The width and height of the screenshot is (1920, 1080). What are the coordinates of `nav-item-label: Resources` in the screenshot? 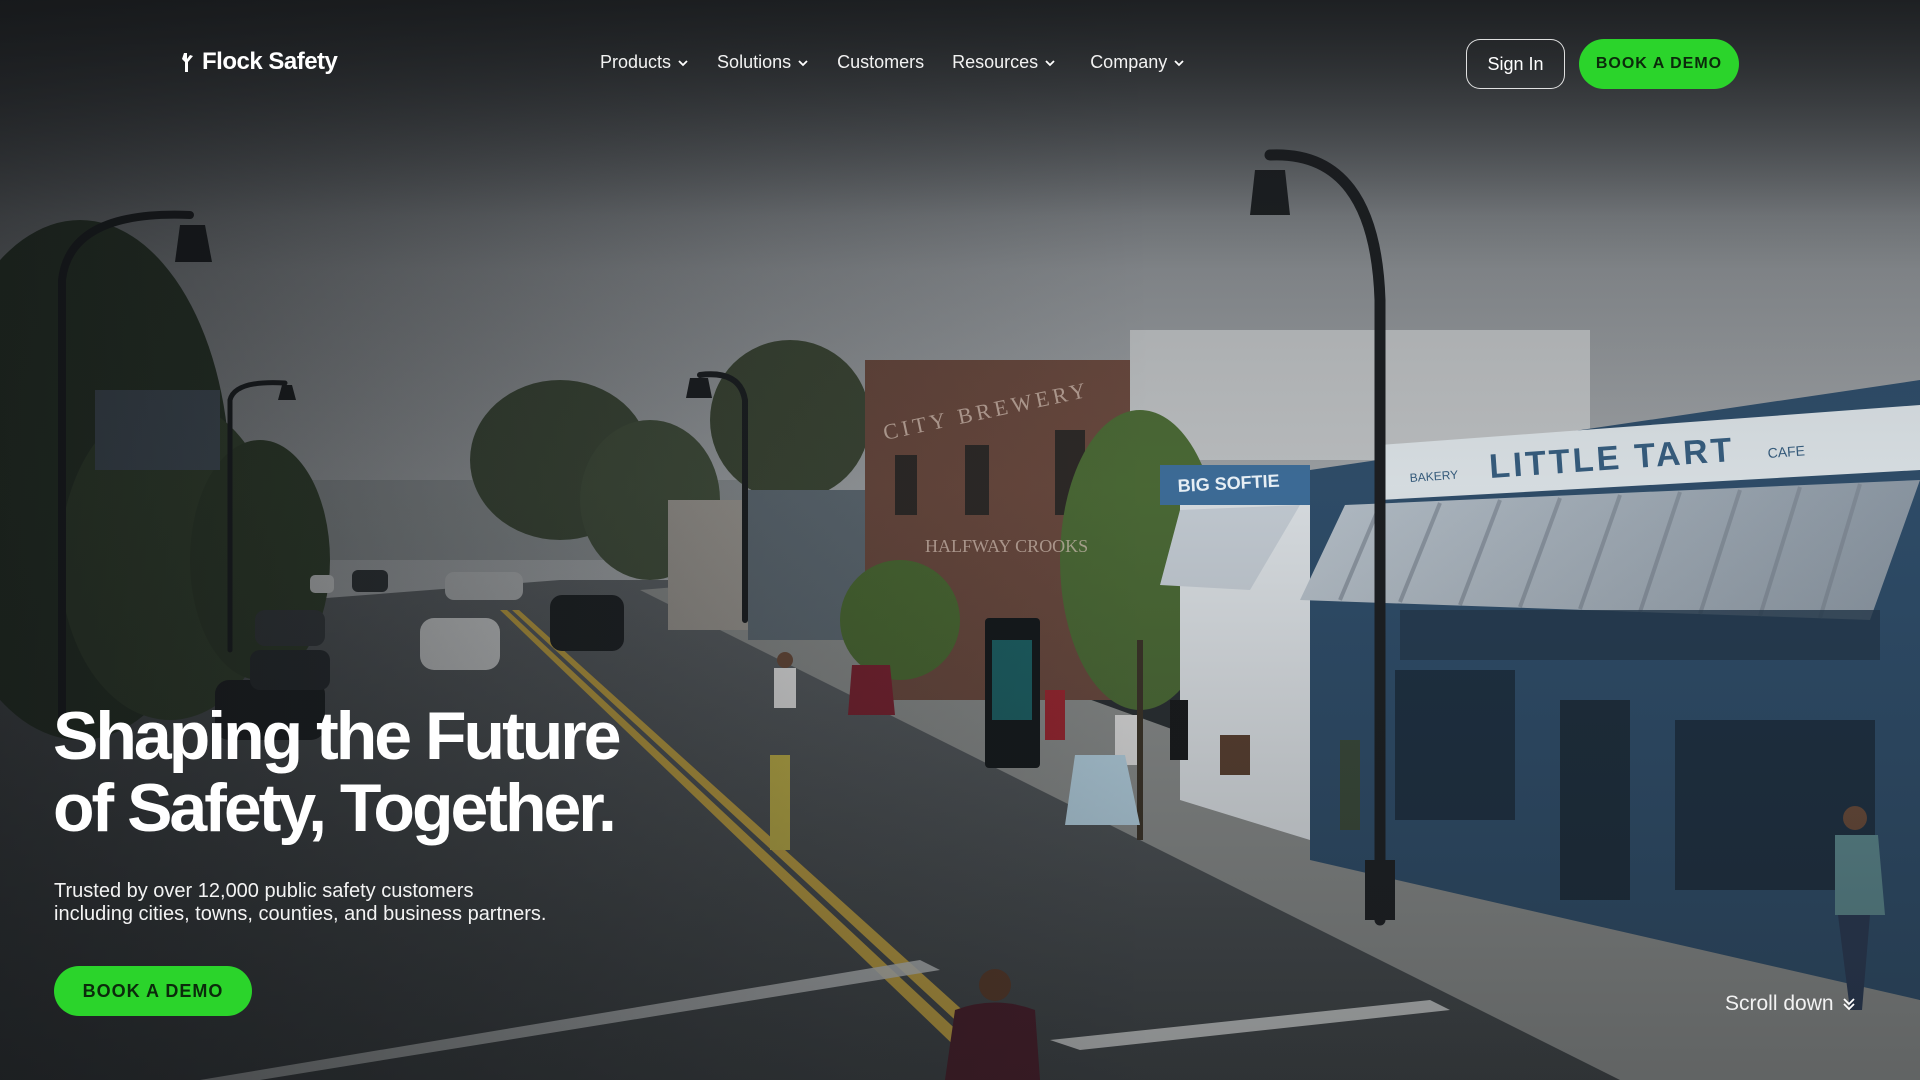 It's located at (995, 62).